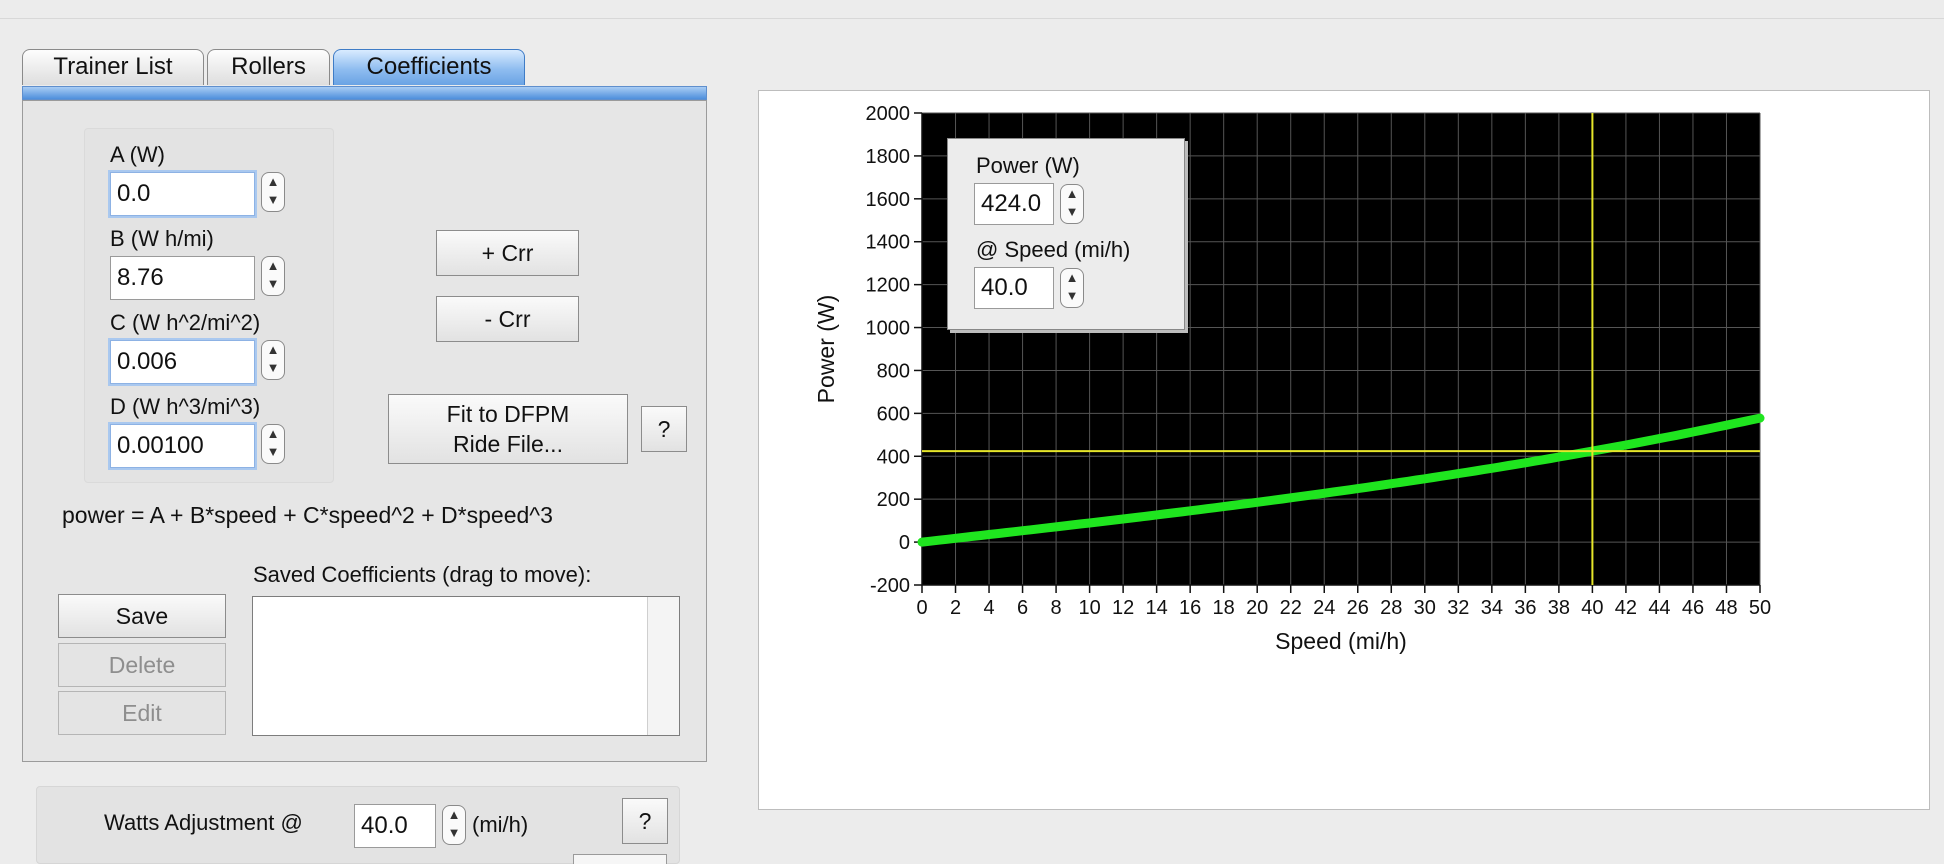 The image size is (1944, 864). What do you see at coordinates (893, 414) in the screenshot?
I see `y-tick-label: 600` at bounding box center [893, 414].